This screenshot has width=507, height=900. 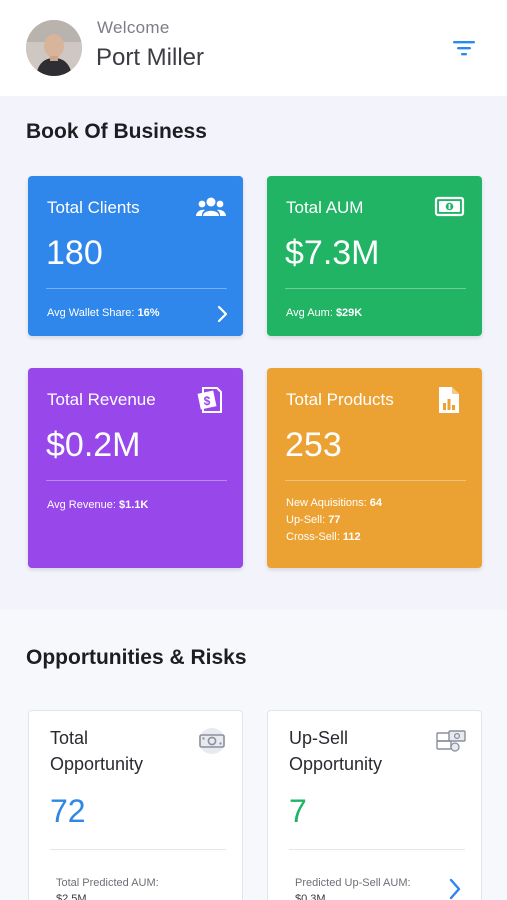 What do you see at coordinates (101, 399) in the screenshot?
I see `card-label: Total Revenue` at bounding box center [101, 399].